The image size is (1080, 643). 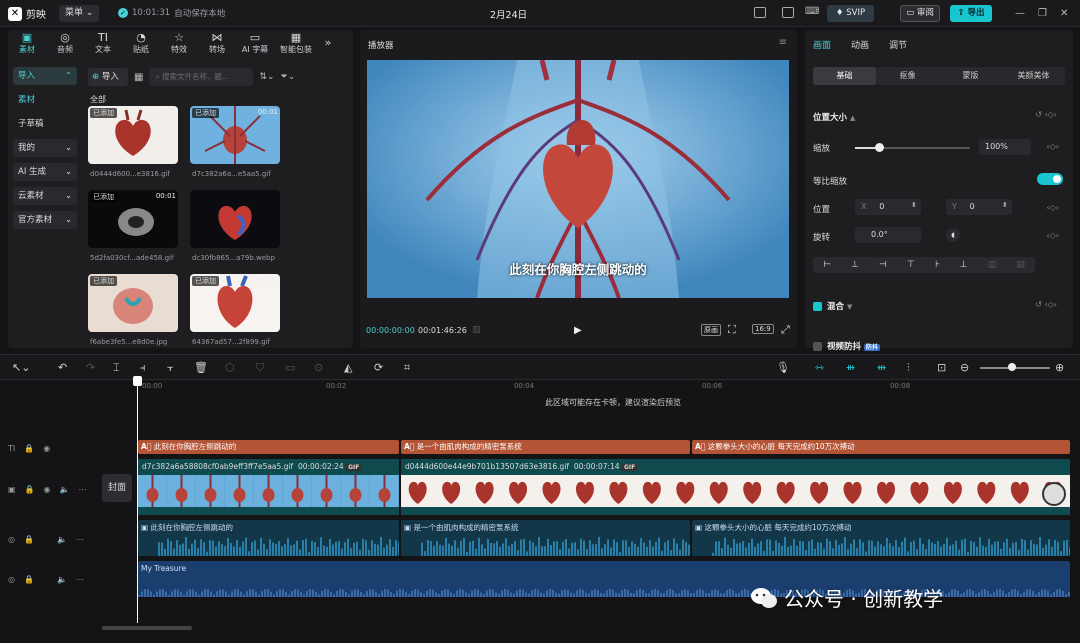 I want to click on subtab-keying: 抠像, so click(x=907, y=76).